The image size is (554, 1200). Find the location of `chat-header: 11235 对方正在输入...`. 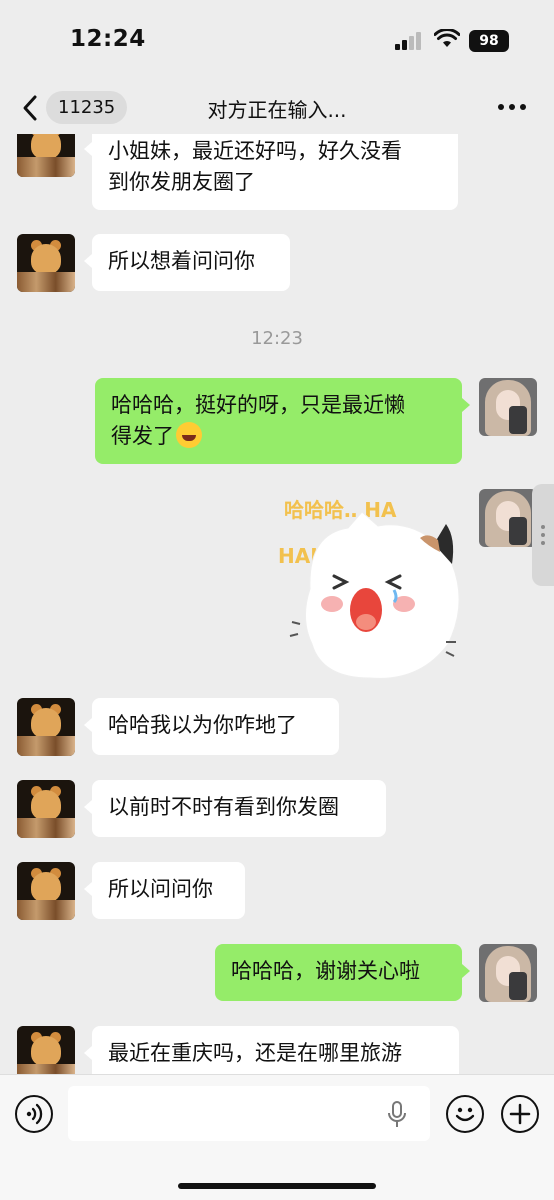

chat-header: 11235 对方正在输入... is located at coordinates (277, 109).